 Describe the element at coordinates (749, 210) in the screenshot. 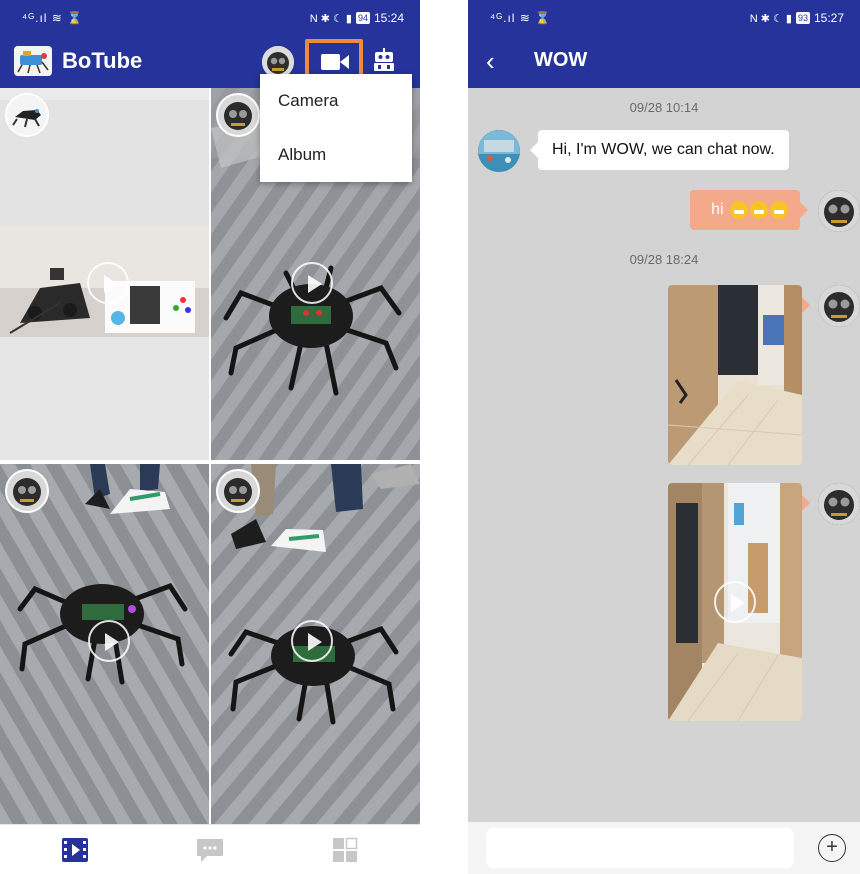

I see `outgoing-message: hi` at that location.